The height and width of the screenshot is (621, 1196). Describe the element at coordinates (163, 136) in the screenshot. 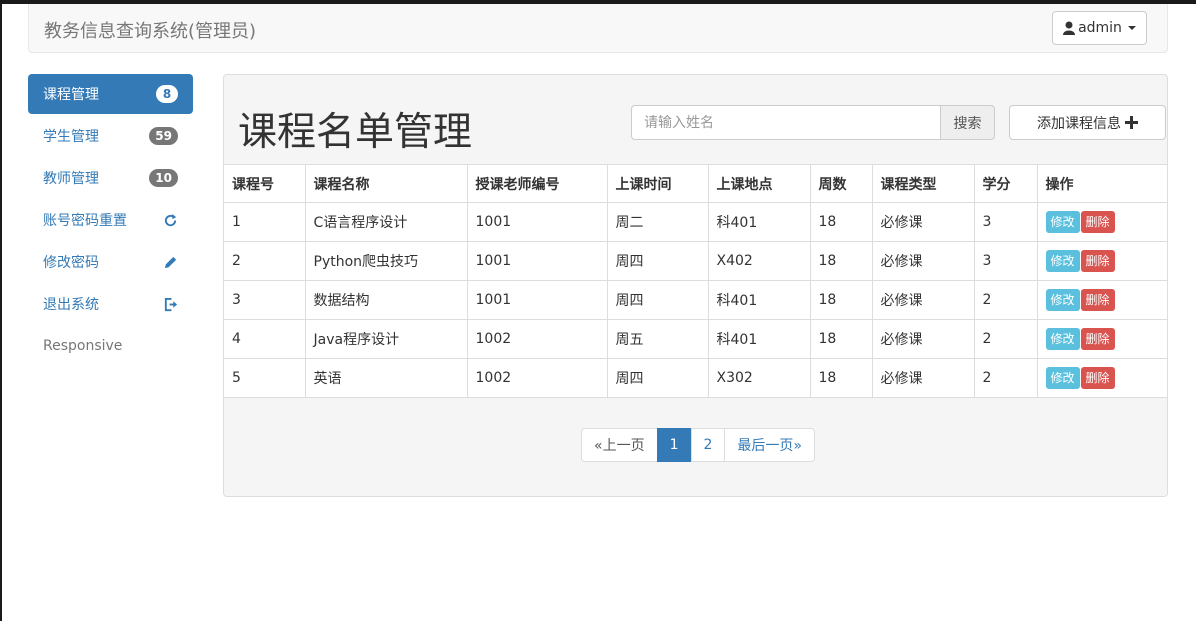

I see `count-badge: 59` at that location.